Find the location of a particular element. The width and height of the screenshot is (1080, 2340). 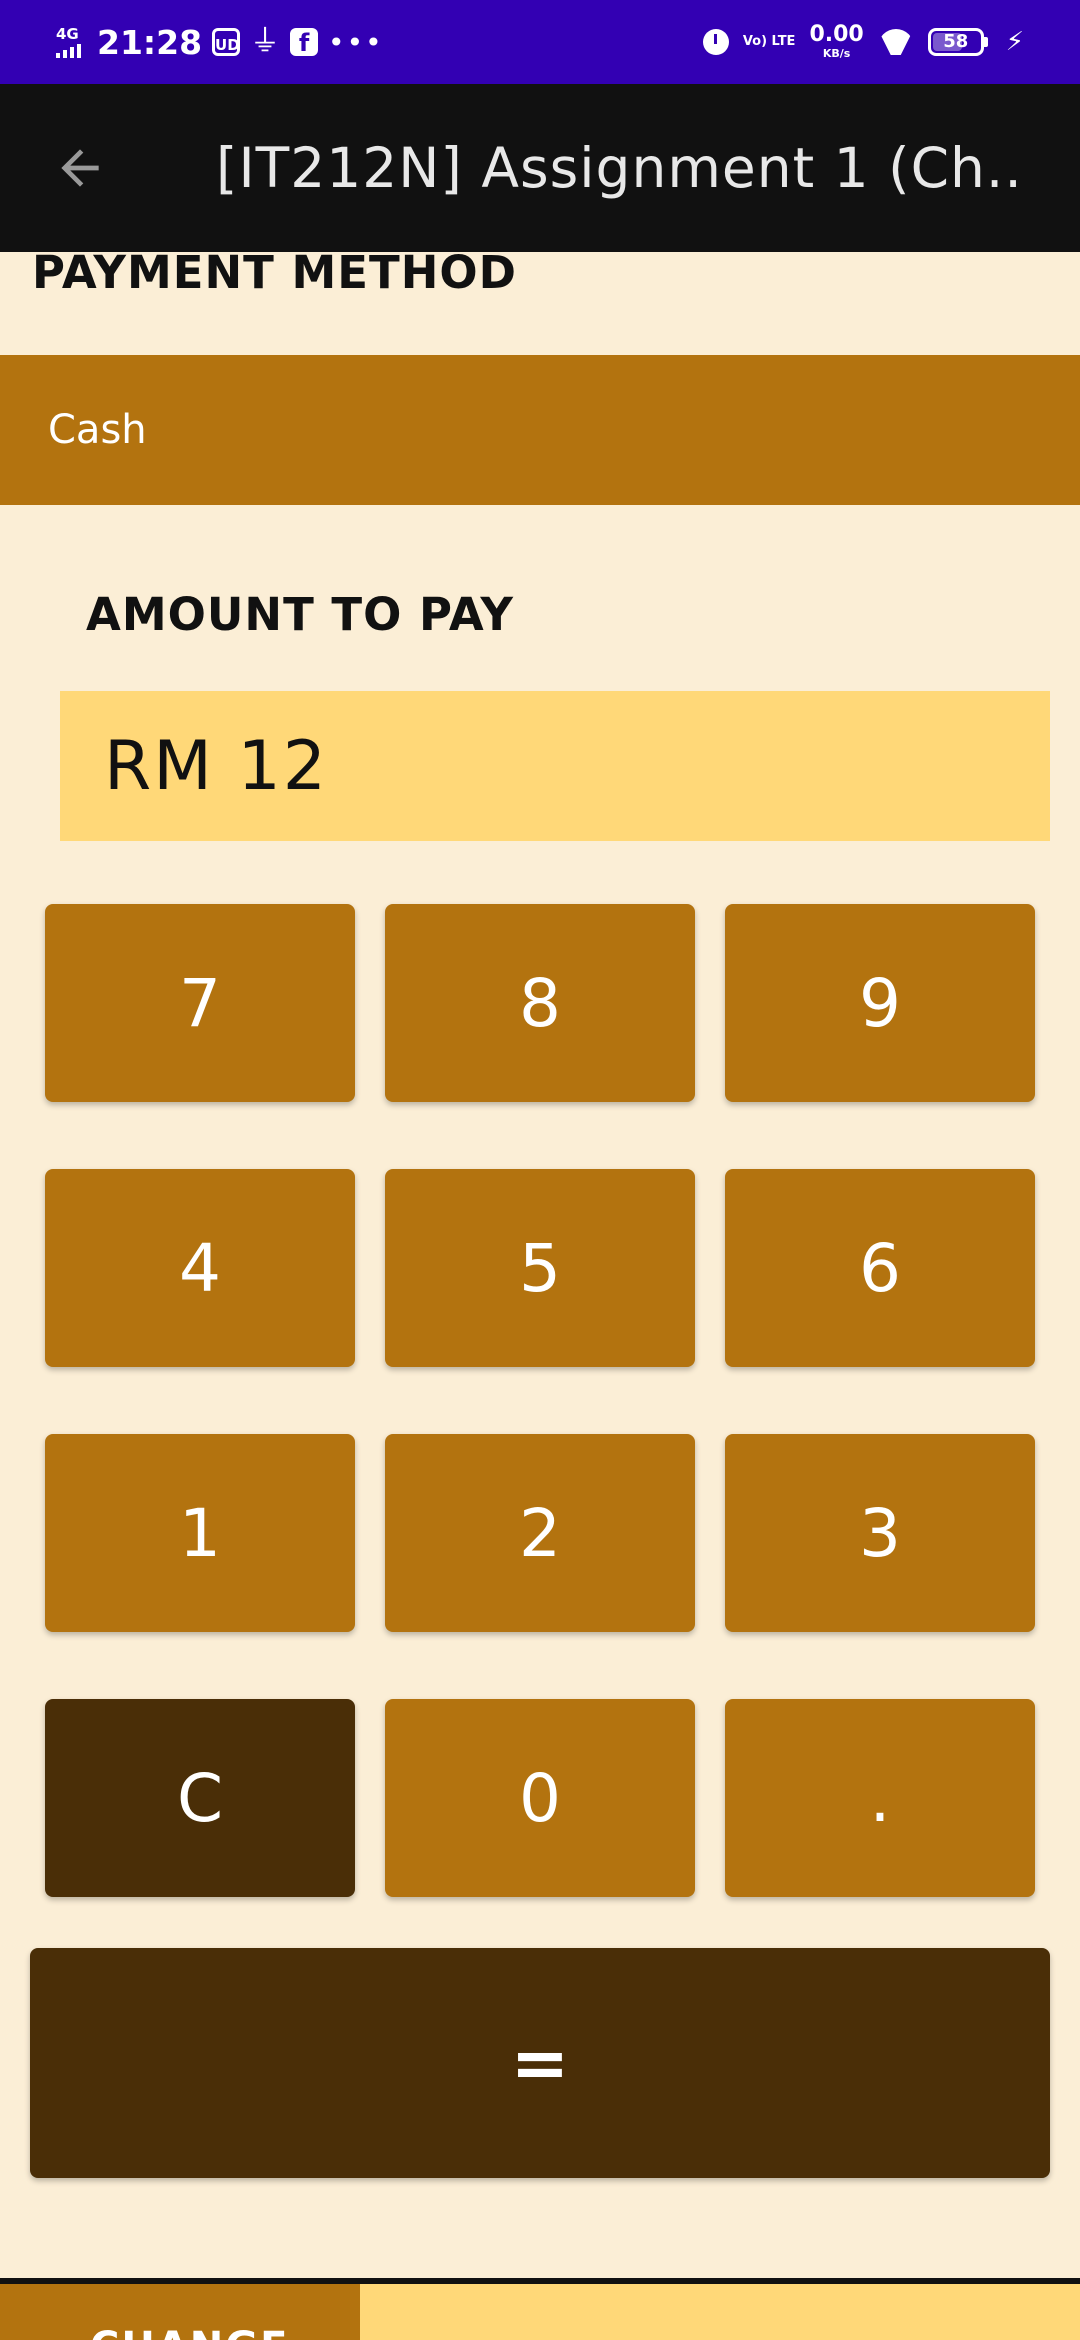

clock: 21:28 is located at coordinates (150, 42).